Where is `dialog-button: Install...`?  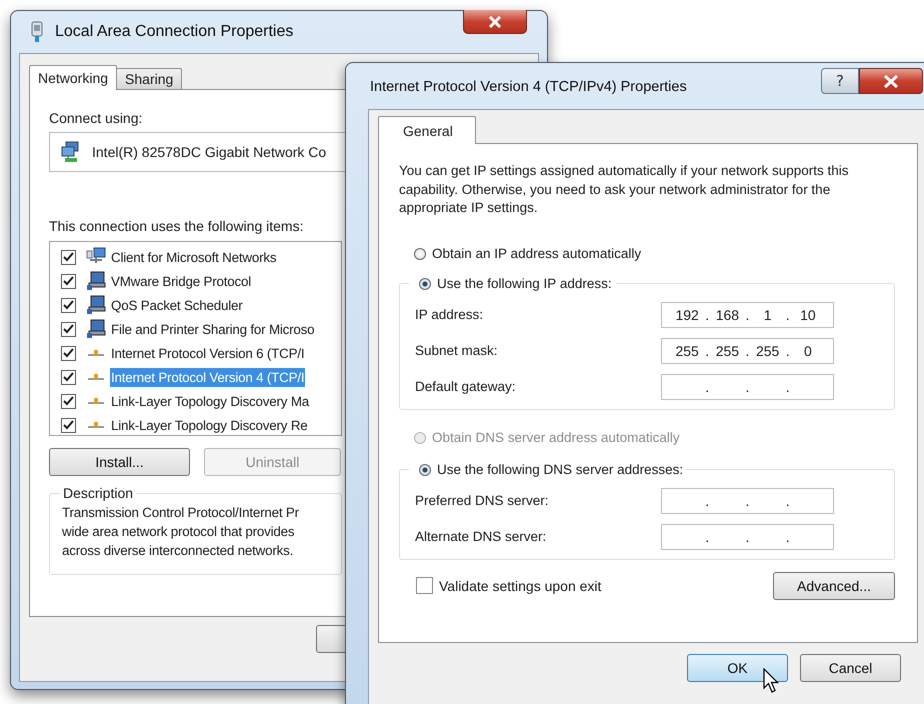 dialog-button: Install... is located at coordinates (119, 462).